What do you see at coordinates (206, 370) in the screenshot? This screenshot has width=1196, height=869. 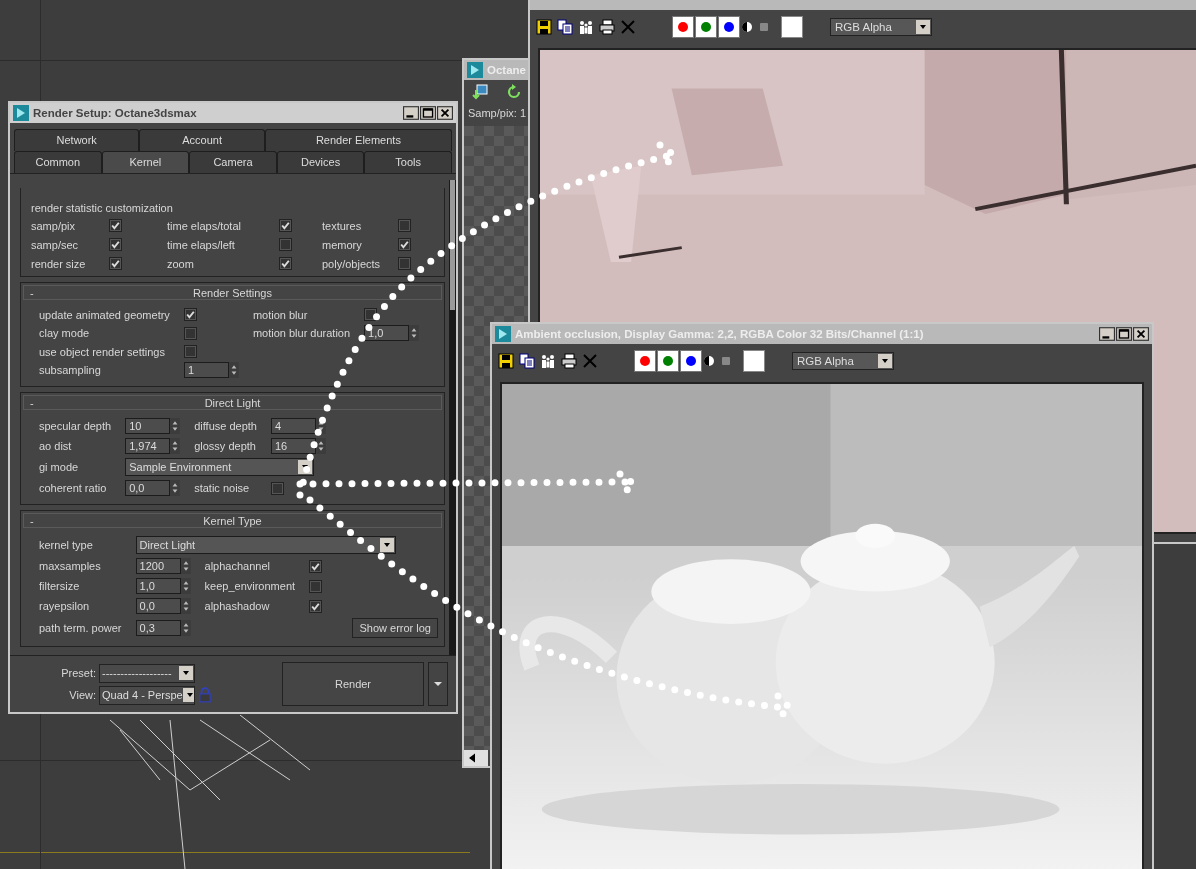 I see `spinner-field: 1` at bounding box center [206, 370].